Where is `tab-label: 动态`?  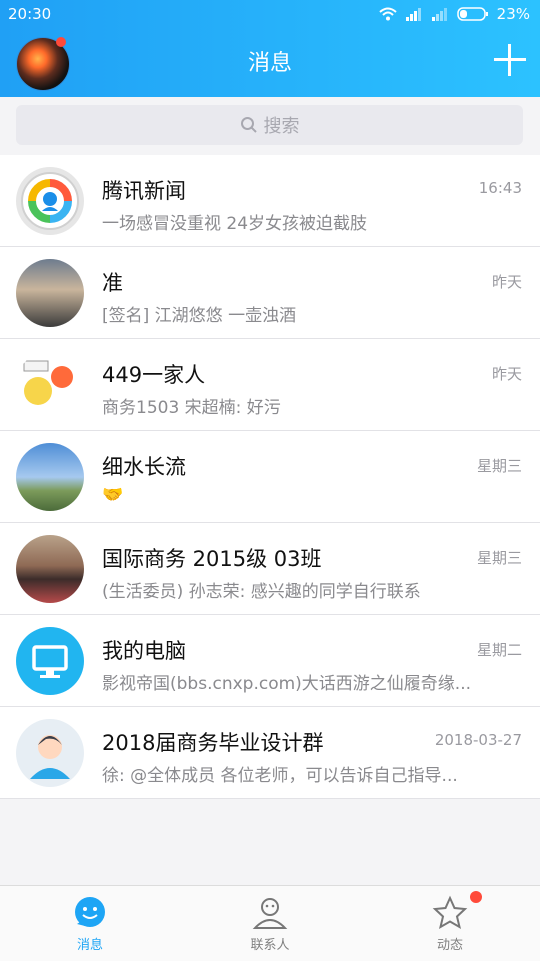
tab-label: 动态 is located at coordinates (449, 945).